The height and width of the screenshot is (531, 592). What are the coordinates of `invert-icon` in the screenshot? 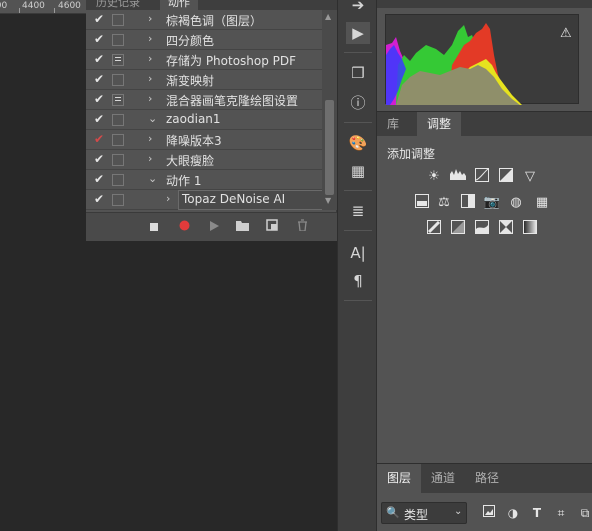 It's located at (434, 229).